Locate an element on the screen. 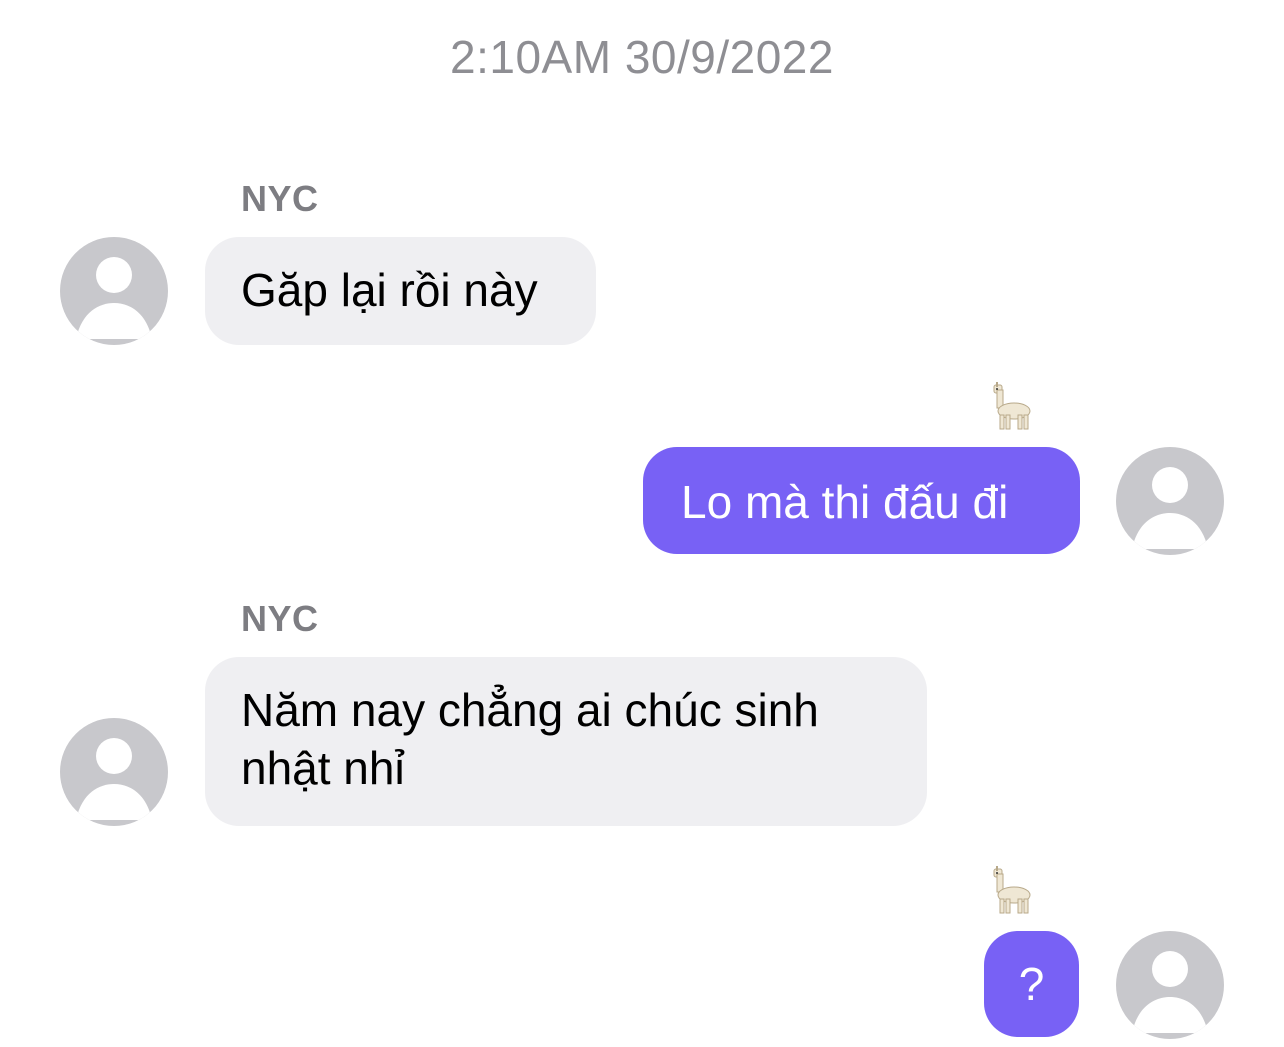 The image size is (1284, 1047). message-bubble-sent: Lo mà thi đấu đi is located at coordinates (861, 500).